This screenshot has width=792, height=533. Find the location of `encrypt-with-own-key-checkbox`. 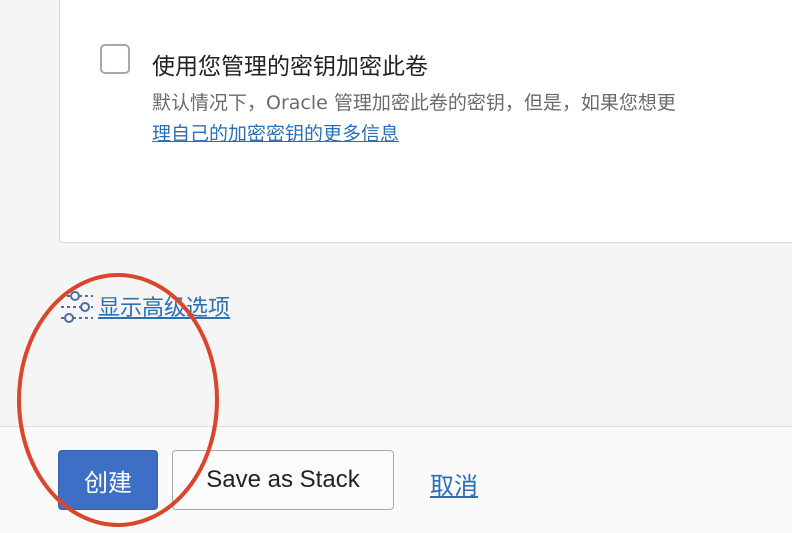

encrypt-with-own-key-checkbox is located at coordinates (115, 59).